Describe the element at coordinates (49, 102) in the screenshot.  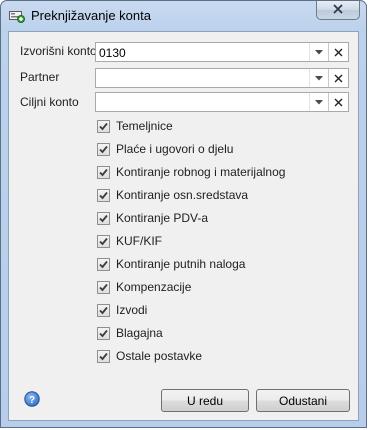
I see `target-account-label: Ciljni konto` at that location.